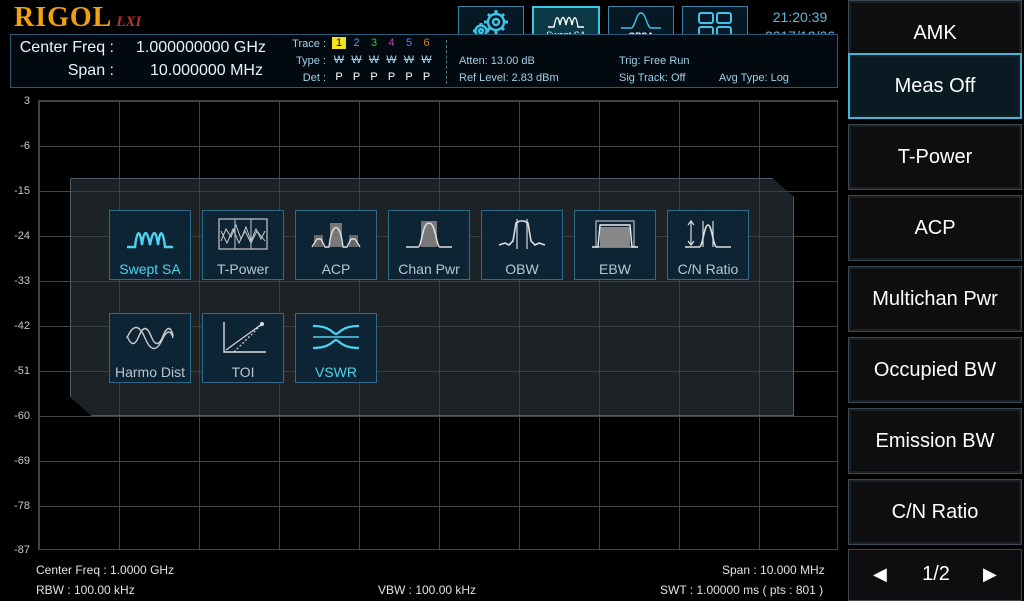  I want to click on meas-tile-label: EBW, so click(615, 269).